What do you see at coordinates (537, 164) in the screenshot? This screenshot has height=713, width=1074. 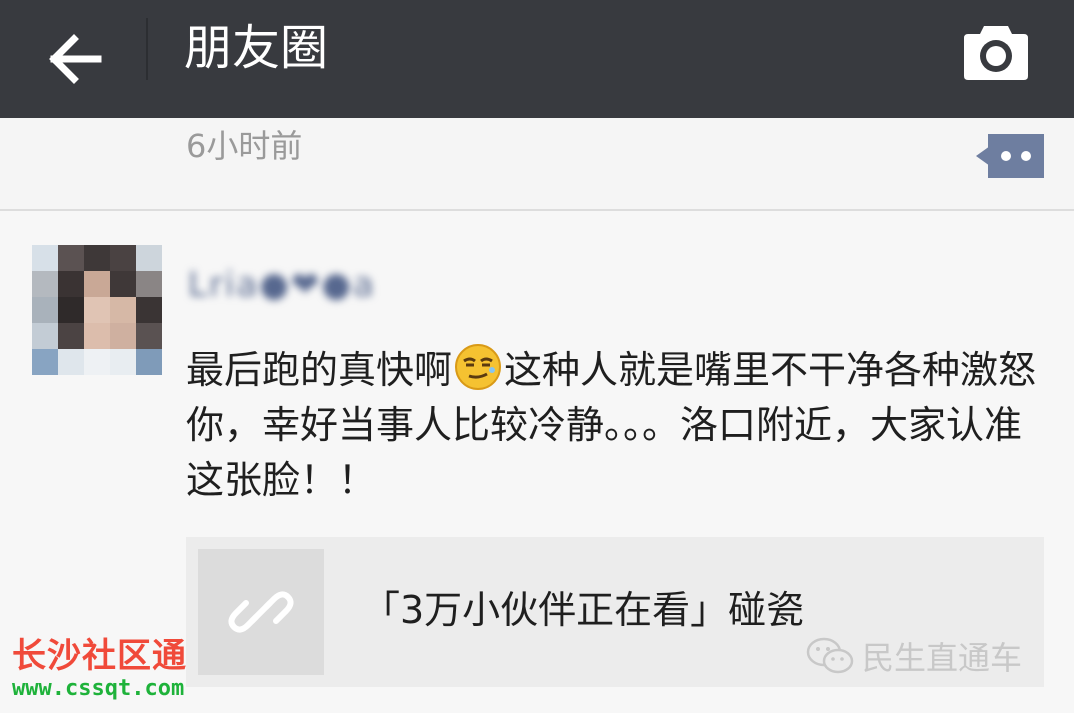 I see `previous-post-footer: 6小时前` at bounding box center [537, 164].